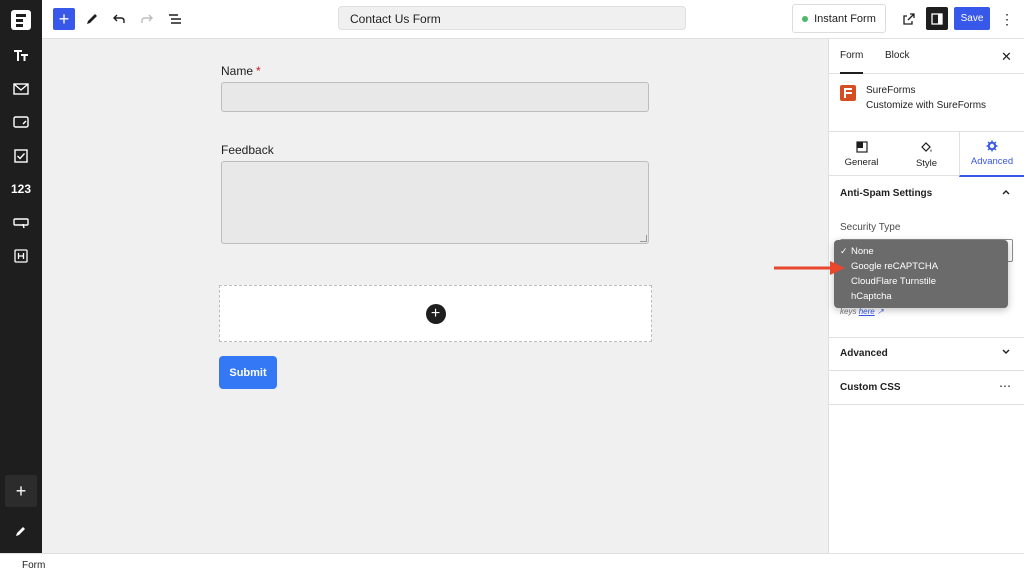 This screenshot has height=577, width=1024. I want to click on help-link: here, so click(867, 311).